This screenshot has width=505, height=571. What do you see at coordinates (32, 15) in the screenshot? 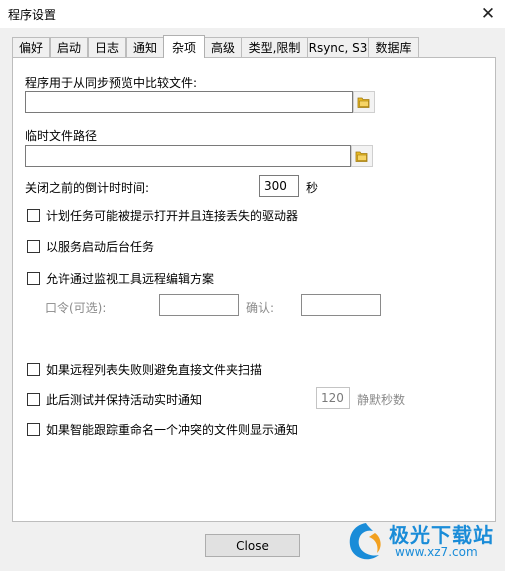
I see `window-title: 程序设置` at bounding box center [32, 15].